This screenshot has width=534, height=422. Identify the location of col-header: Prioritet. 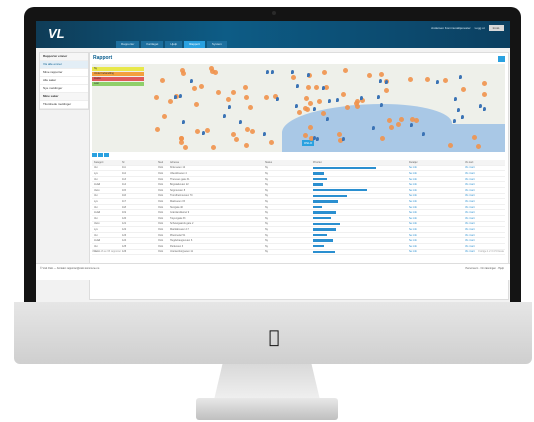
(361, 162).